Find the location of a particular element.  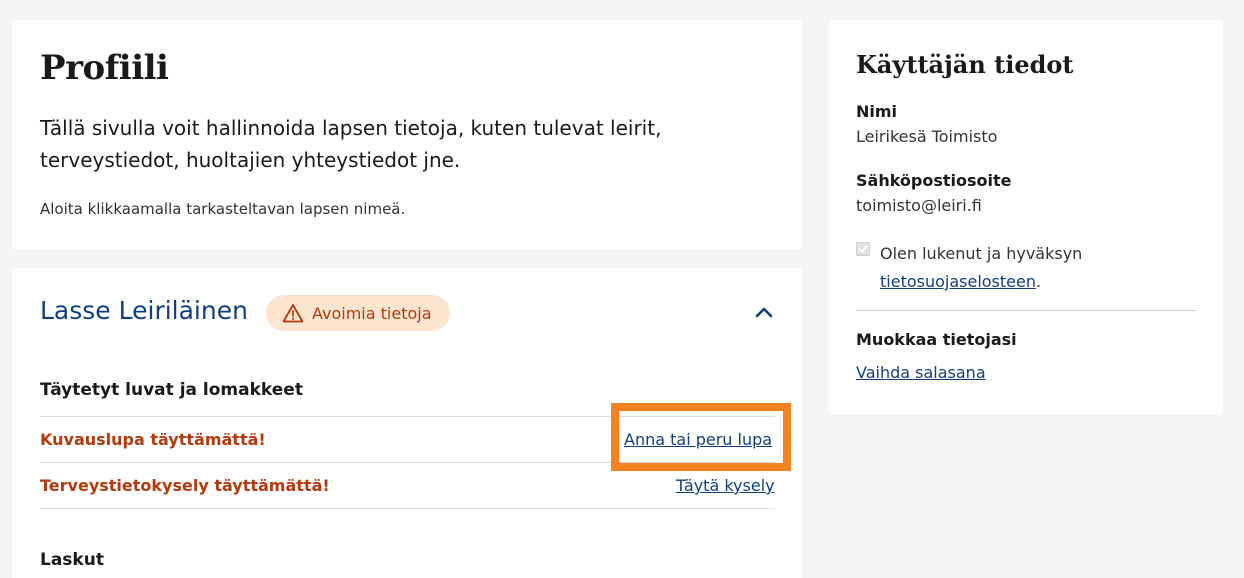

consent-suffix: . is located at coordinates (1039, 281).